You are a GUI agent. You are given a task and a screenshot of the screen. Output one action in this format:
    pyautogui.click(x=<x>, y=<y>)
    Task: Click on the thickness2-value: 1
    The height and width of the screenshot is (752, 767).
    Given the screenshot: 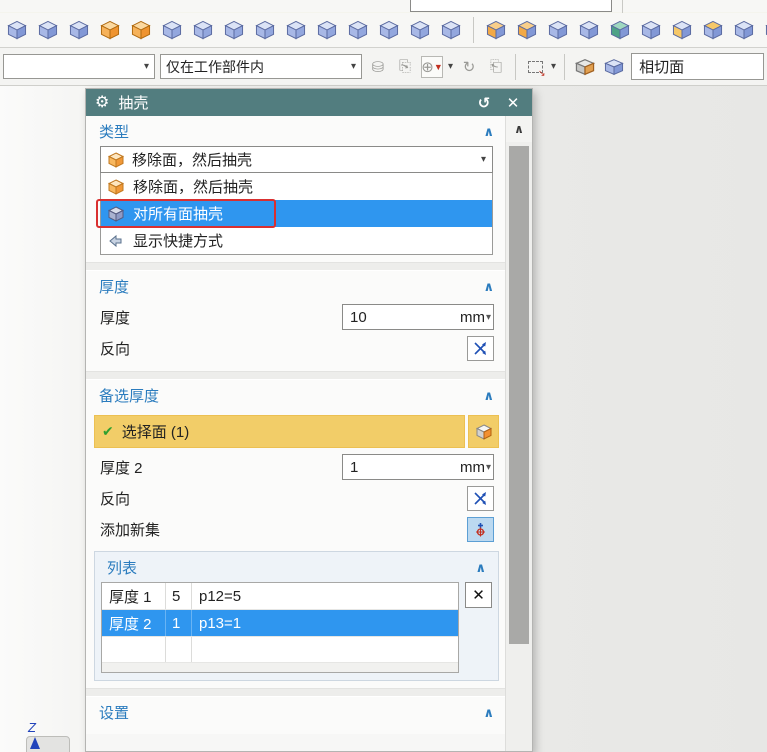 What is the action you would take?
    pyautogui.click(x=354, y=467)
    